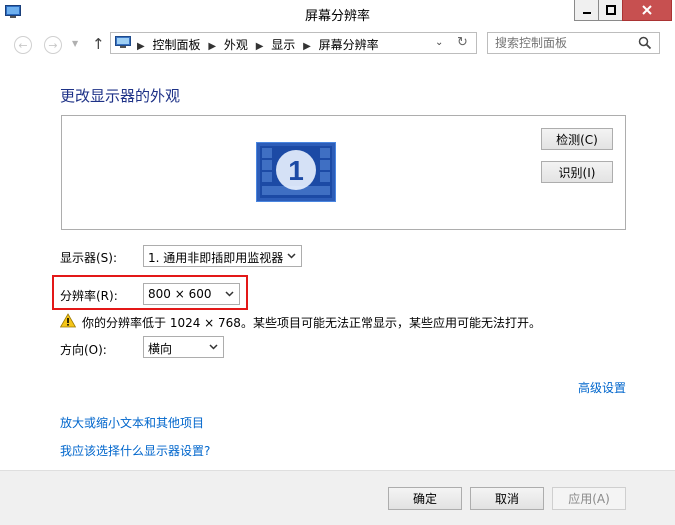  Describe the element at coordinates (177, 45) in the screenshot. I see `breadcrumb-control-panel: 控制面板` at that location.